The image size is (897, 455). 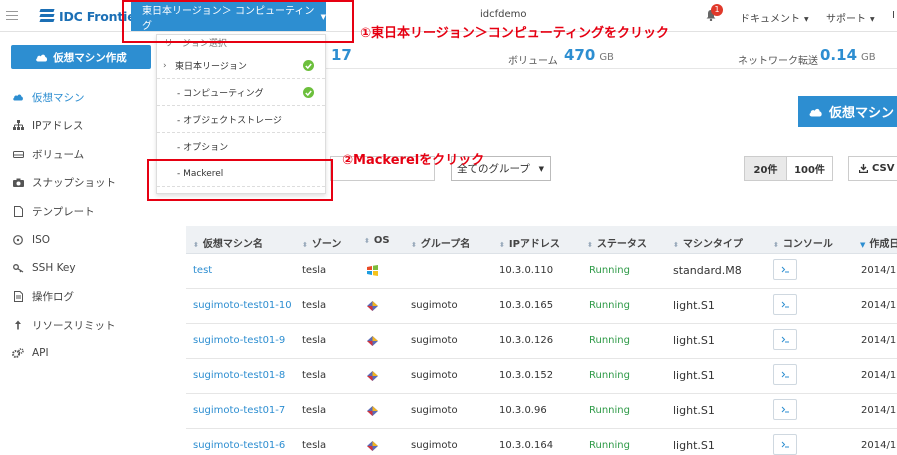 What do you see at coordinates (809, 168) in the screenshot?
I see `per-page-100-button: 100件` at bounding box center [809, 168].